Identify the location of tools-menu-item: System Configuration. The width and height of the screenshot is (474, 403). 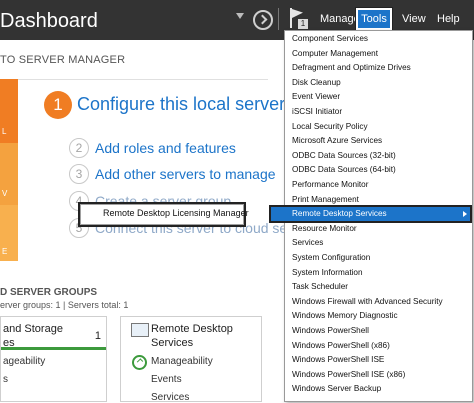
(381, 258).